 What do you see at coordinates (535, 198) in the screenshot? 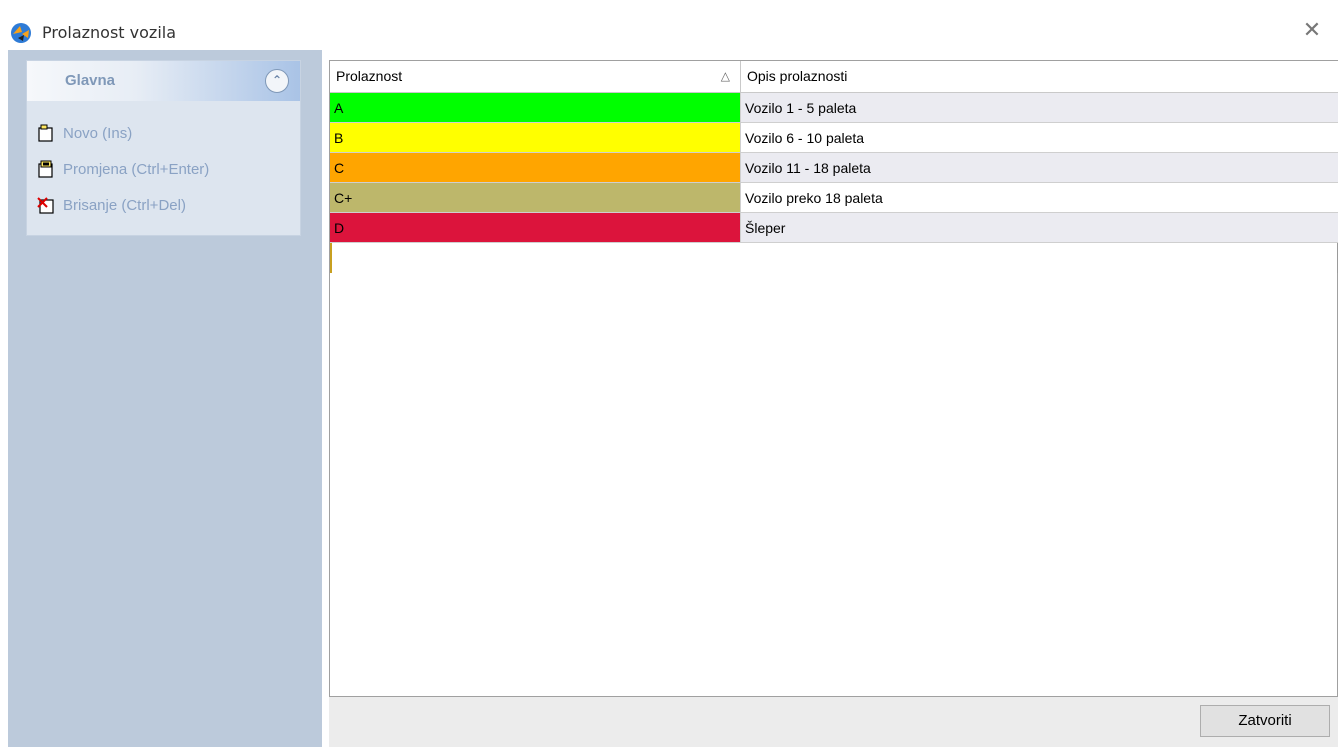
I see `row-code: C+` at bounding box center [535, 198].